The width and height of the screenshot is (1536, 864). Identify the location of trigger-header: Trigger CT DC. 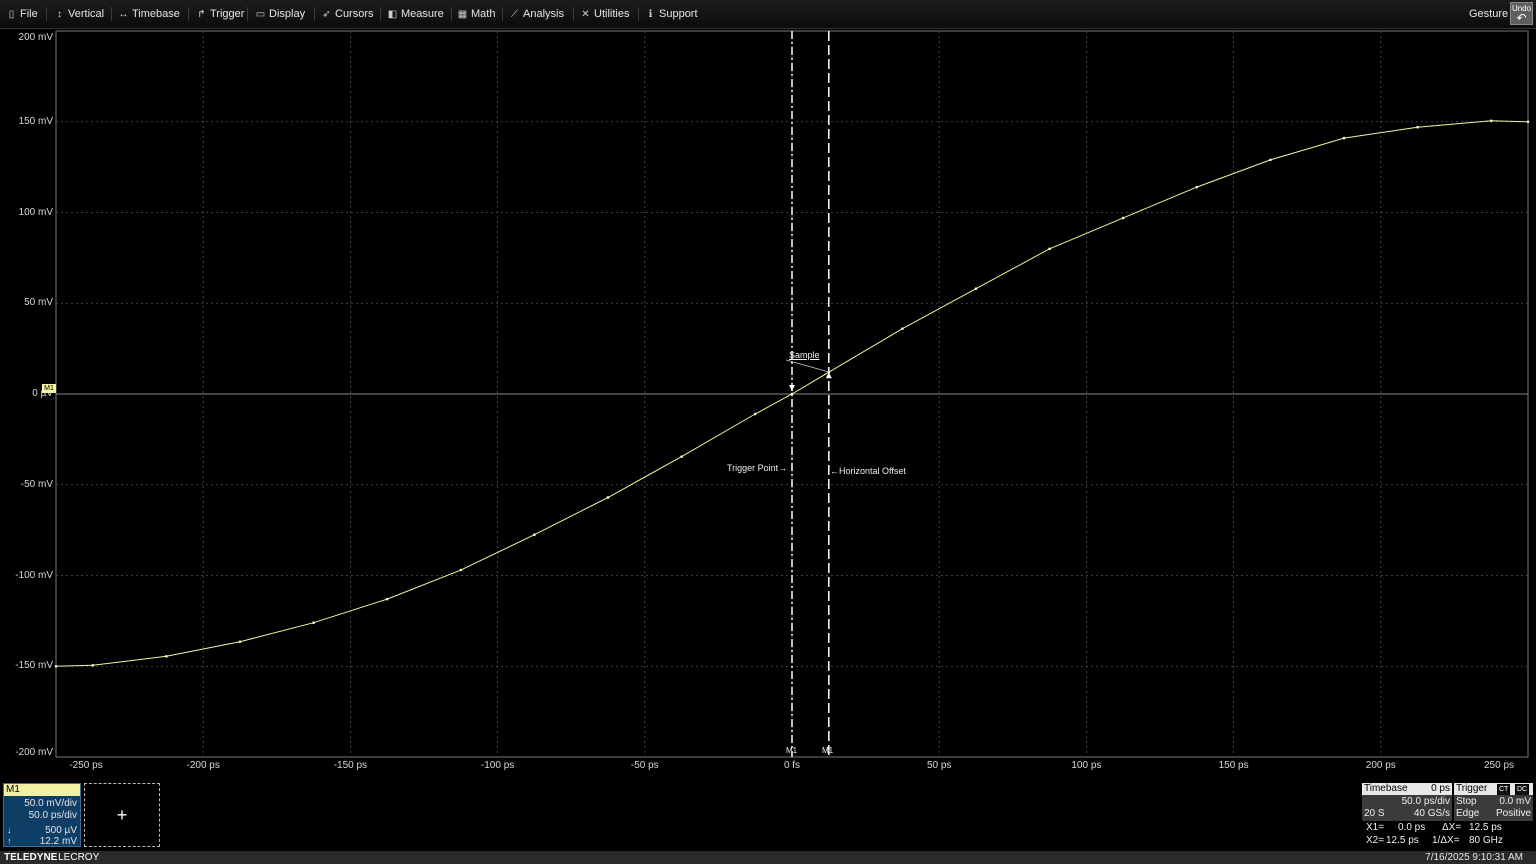
(1493, 789).